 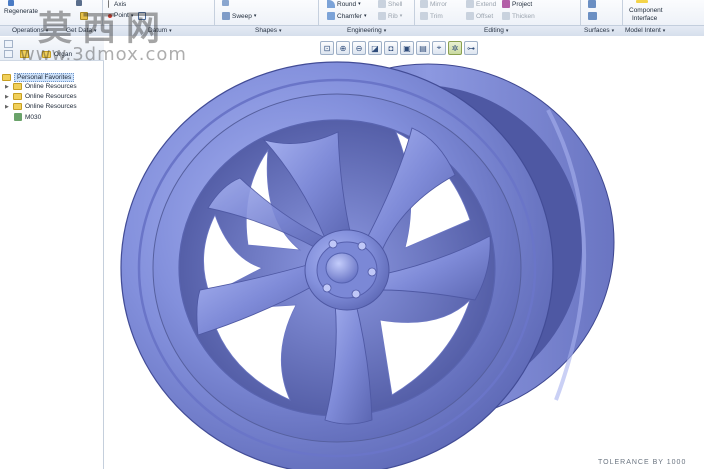 What do you see at coordinates (407, 48) in the screenshot?
I see `saved-orientations-icon: ▣` at bounding box center [407, 48].